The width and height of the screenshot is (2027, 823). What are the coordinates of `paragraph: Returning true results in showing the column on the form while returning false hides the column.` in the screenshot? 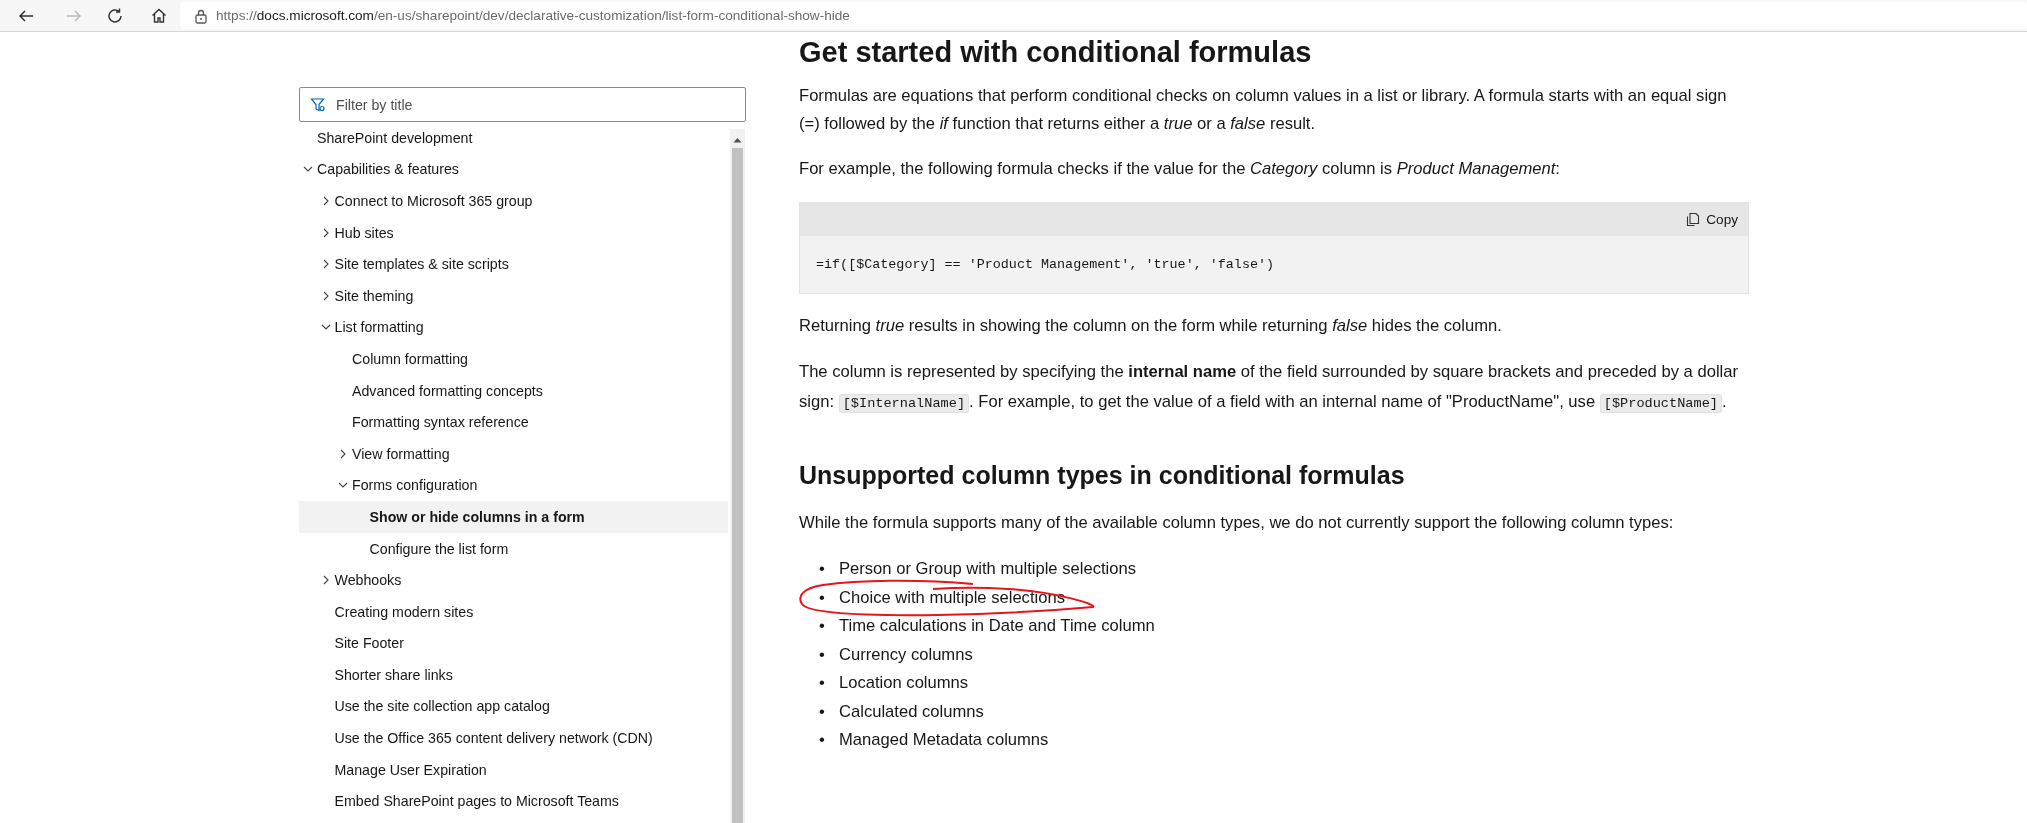 It's located at (1151, 326).